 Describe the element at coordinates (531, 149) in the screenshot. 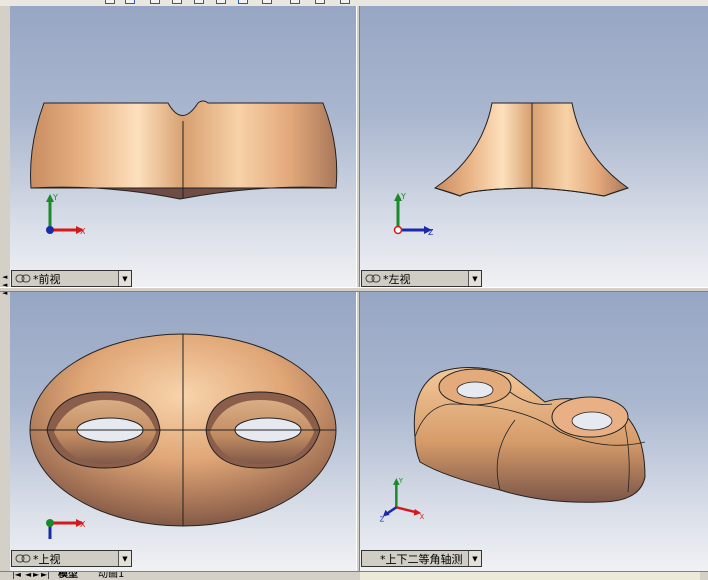

I see `part-left-view` at that location.